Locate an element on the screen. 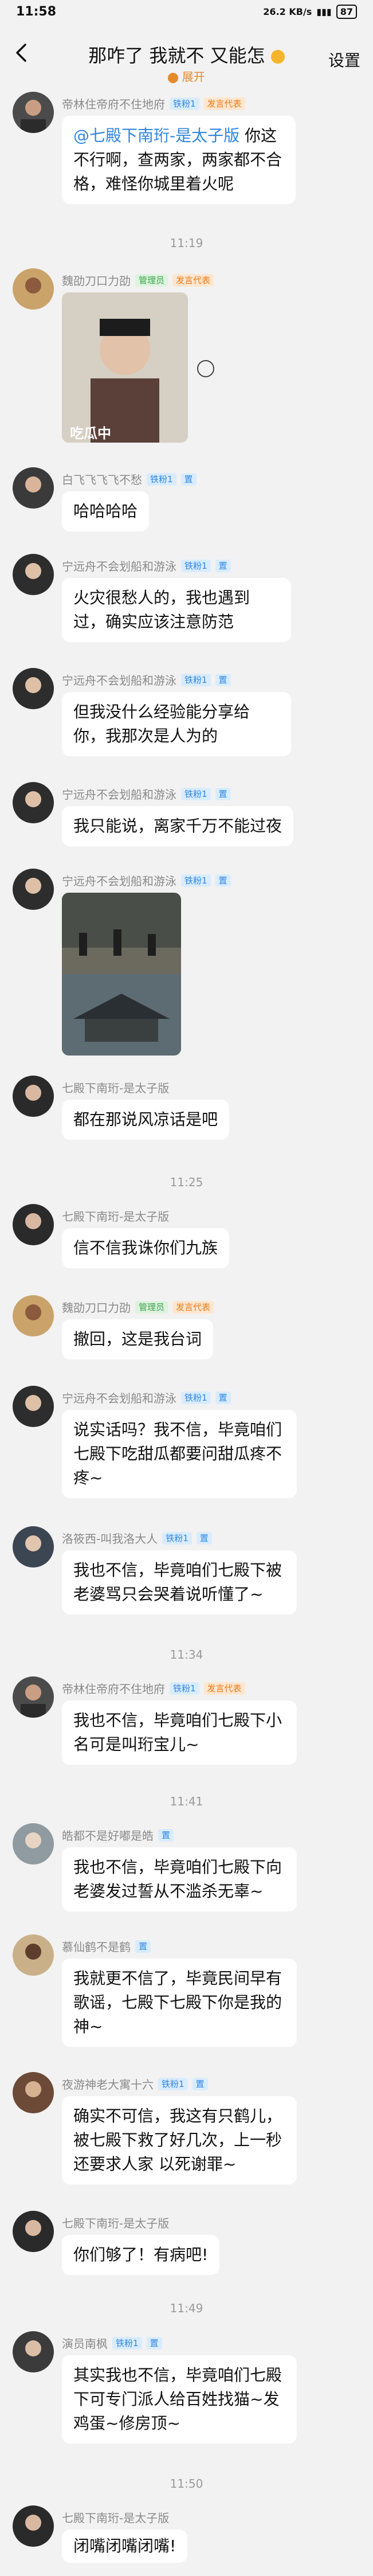 This screenshot has height=2576, width=373. message-bubble: 哈哈哈哈 is located at coordinates (106, 511).